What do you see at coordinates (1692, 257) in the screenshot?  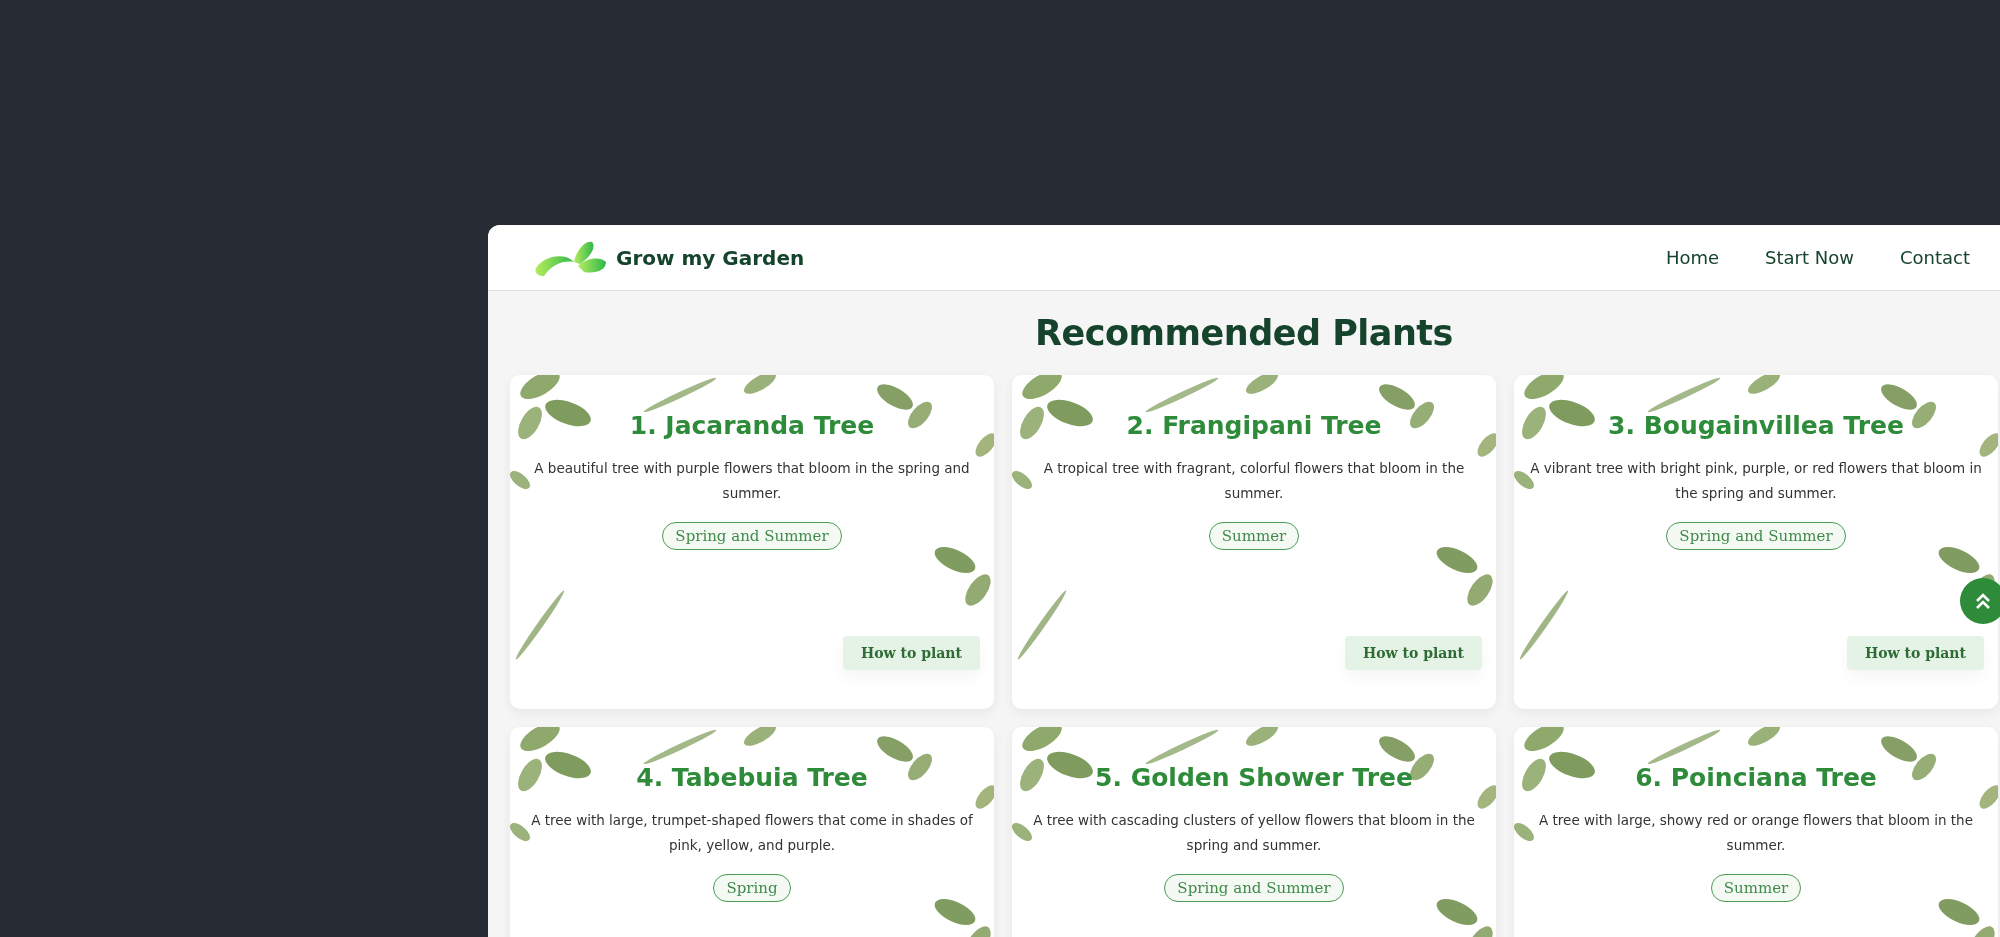 I see `nav-link: Home` at bounding box center [1692, 257].